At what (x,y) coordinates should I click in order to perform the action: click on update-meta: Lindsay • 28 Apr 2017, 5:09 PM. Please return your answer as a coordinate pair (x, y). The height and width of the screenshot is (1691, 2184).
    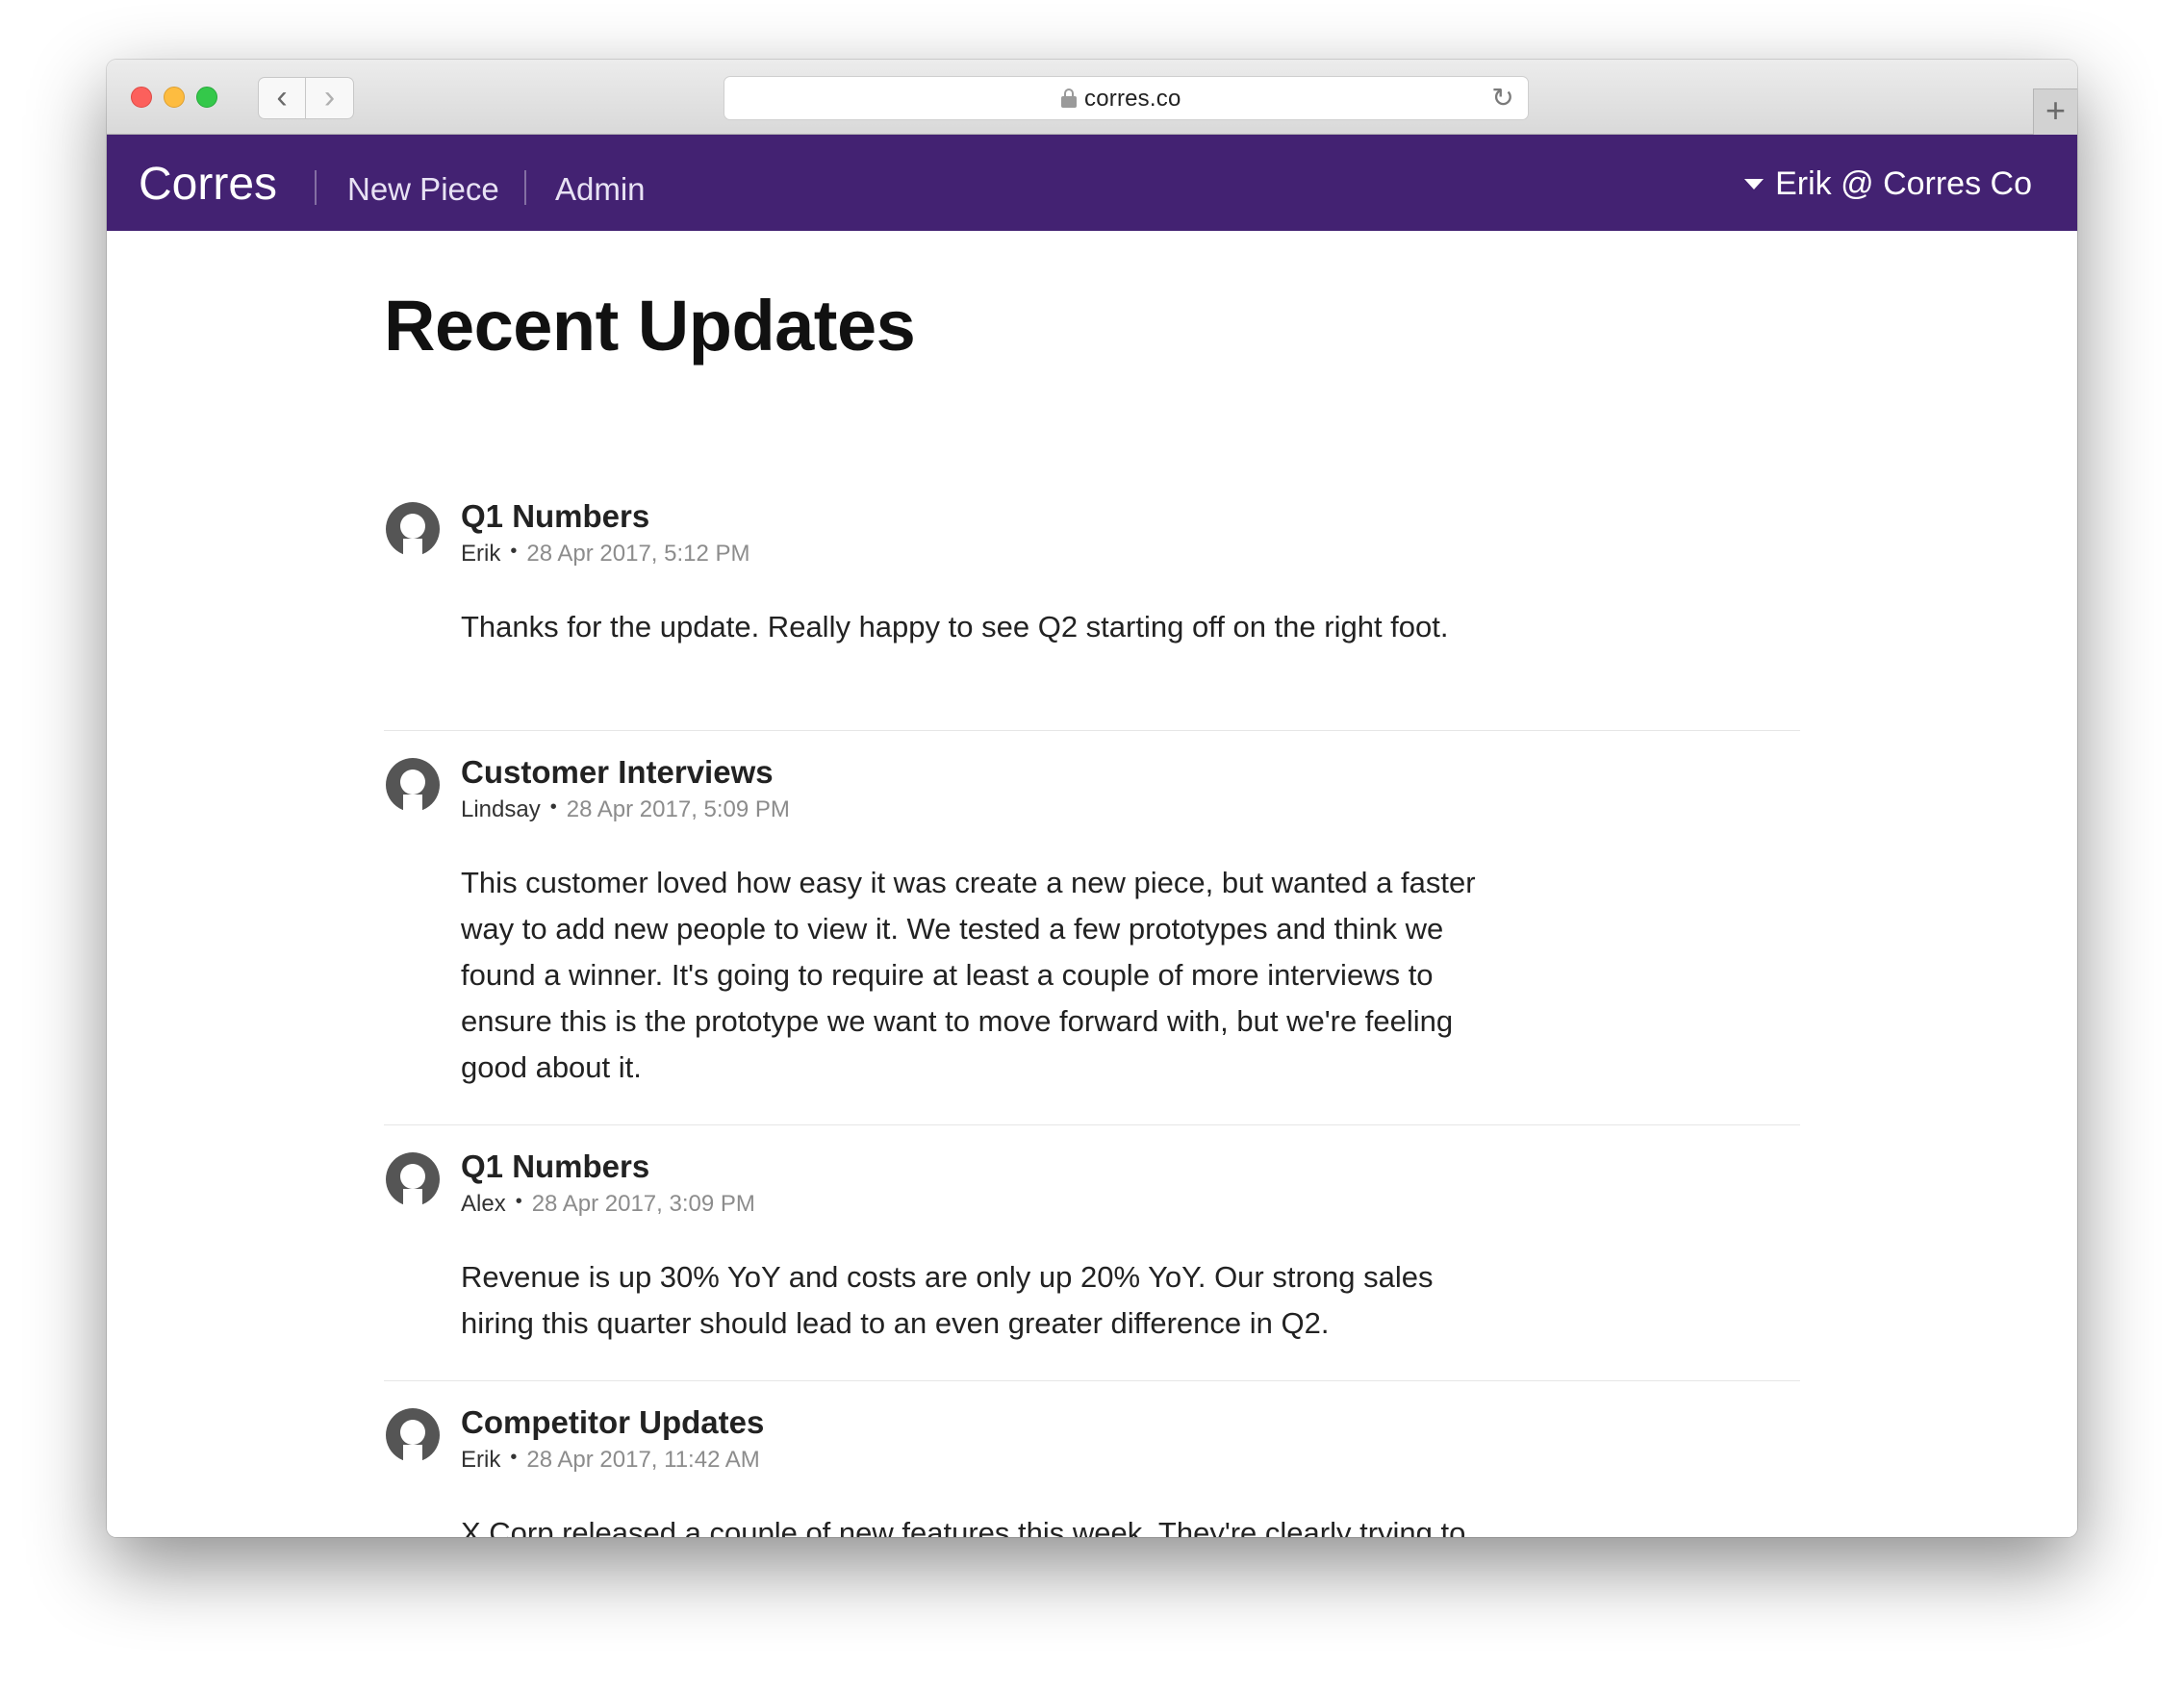
    Looking at the image, I should click on (625, 809).